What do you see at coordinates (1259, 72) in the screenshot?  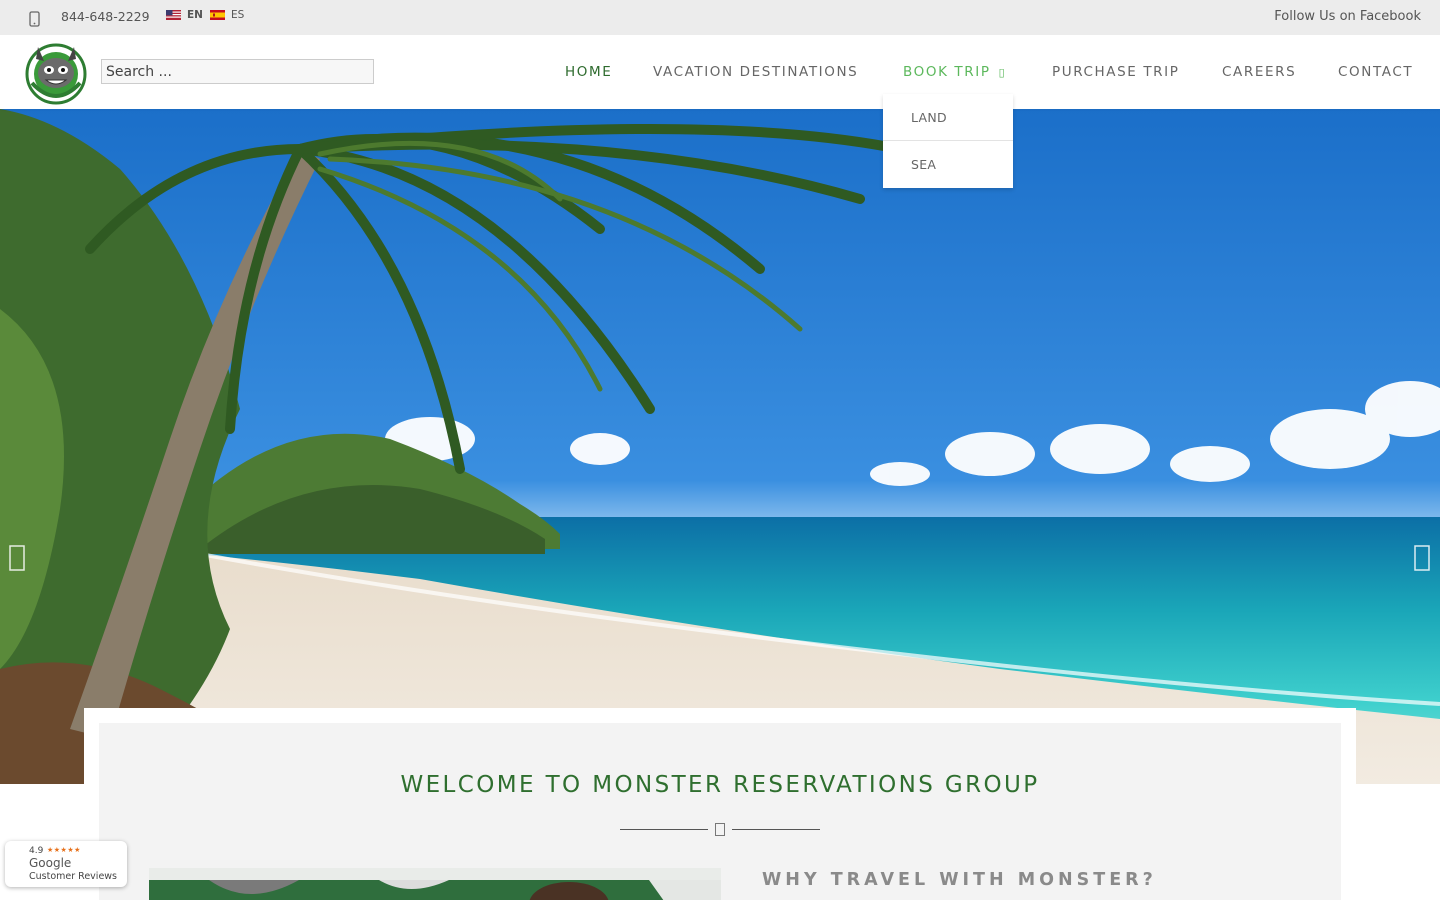 I see `nav-careers: CAREERS` at bounding box center [1259, 72].